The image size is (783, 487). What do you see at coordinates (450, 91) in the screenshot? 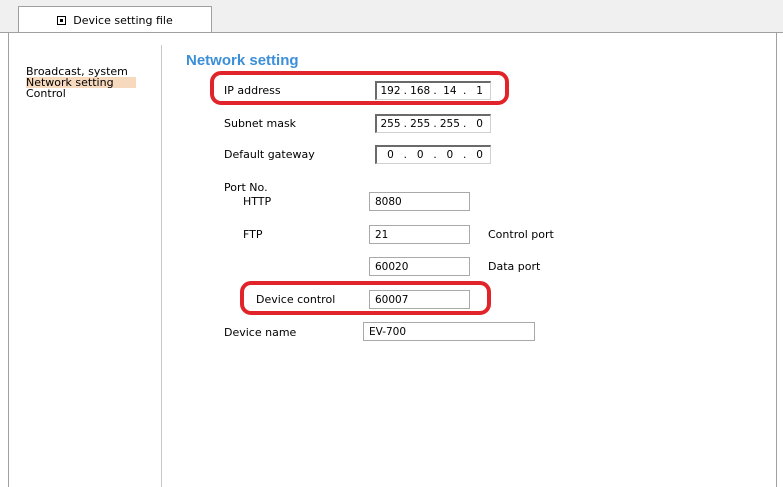
I see `ip-octet-3: 14` at bounding box center [450, 91].